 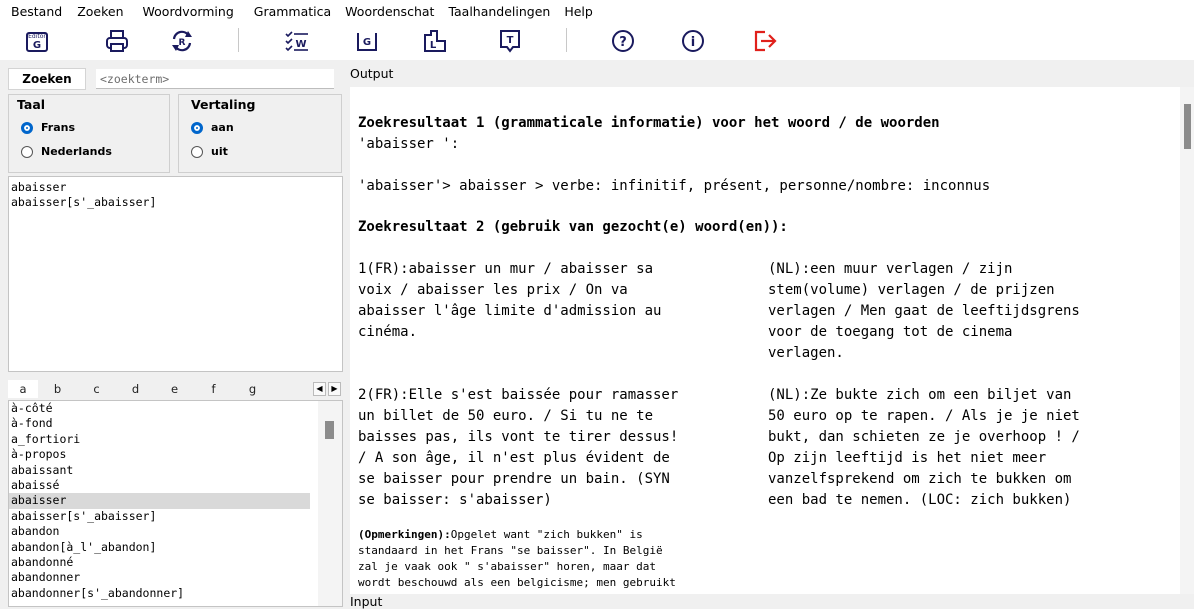 I want to click on text-icon: T, so click(x=510, y=41).